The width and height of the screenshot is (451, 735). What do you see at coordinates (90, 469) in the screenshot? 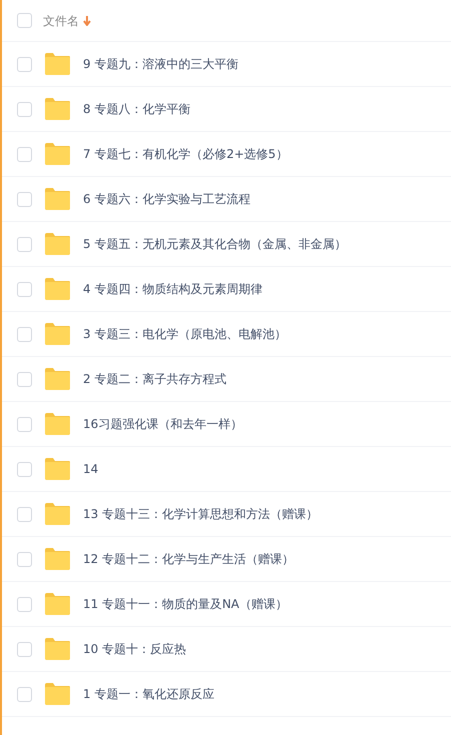
I see `file-name: 14` at bounding box center [90, 469].